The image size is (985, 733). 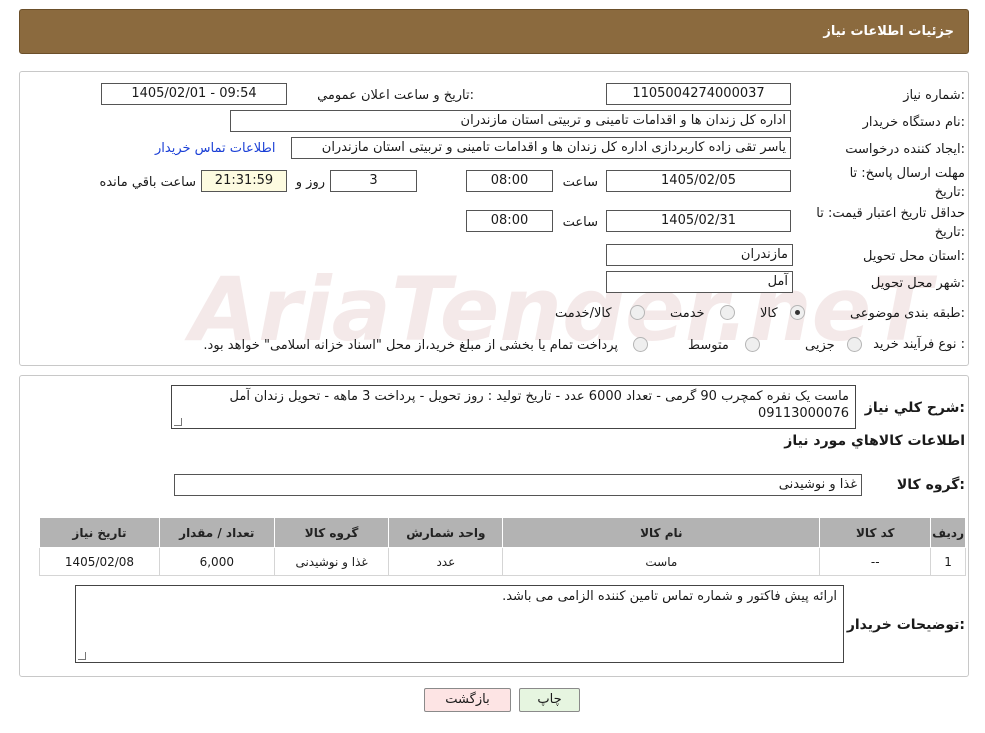 What do you see at coordinates (888, 31) in the screenshot?
I see `page-title: جزئیات اطلاعات نیاز` at bounding box center [888, 31].